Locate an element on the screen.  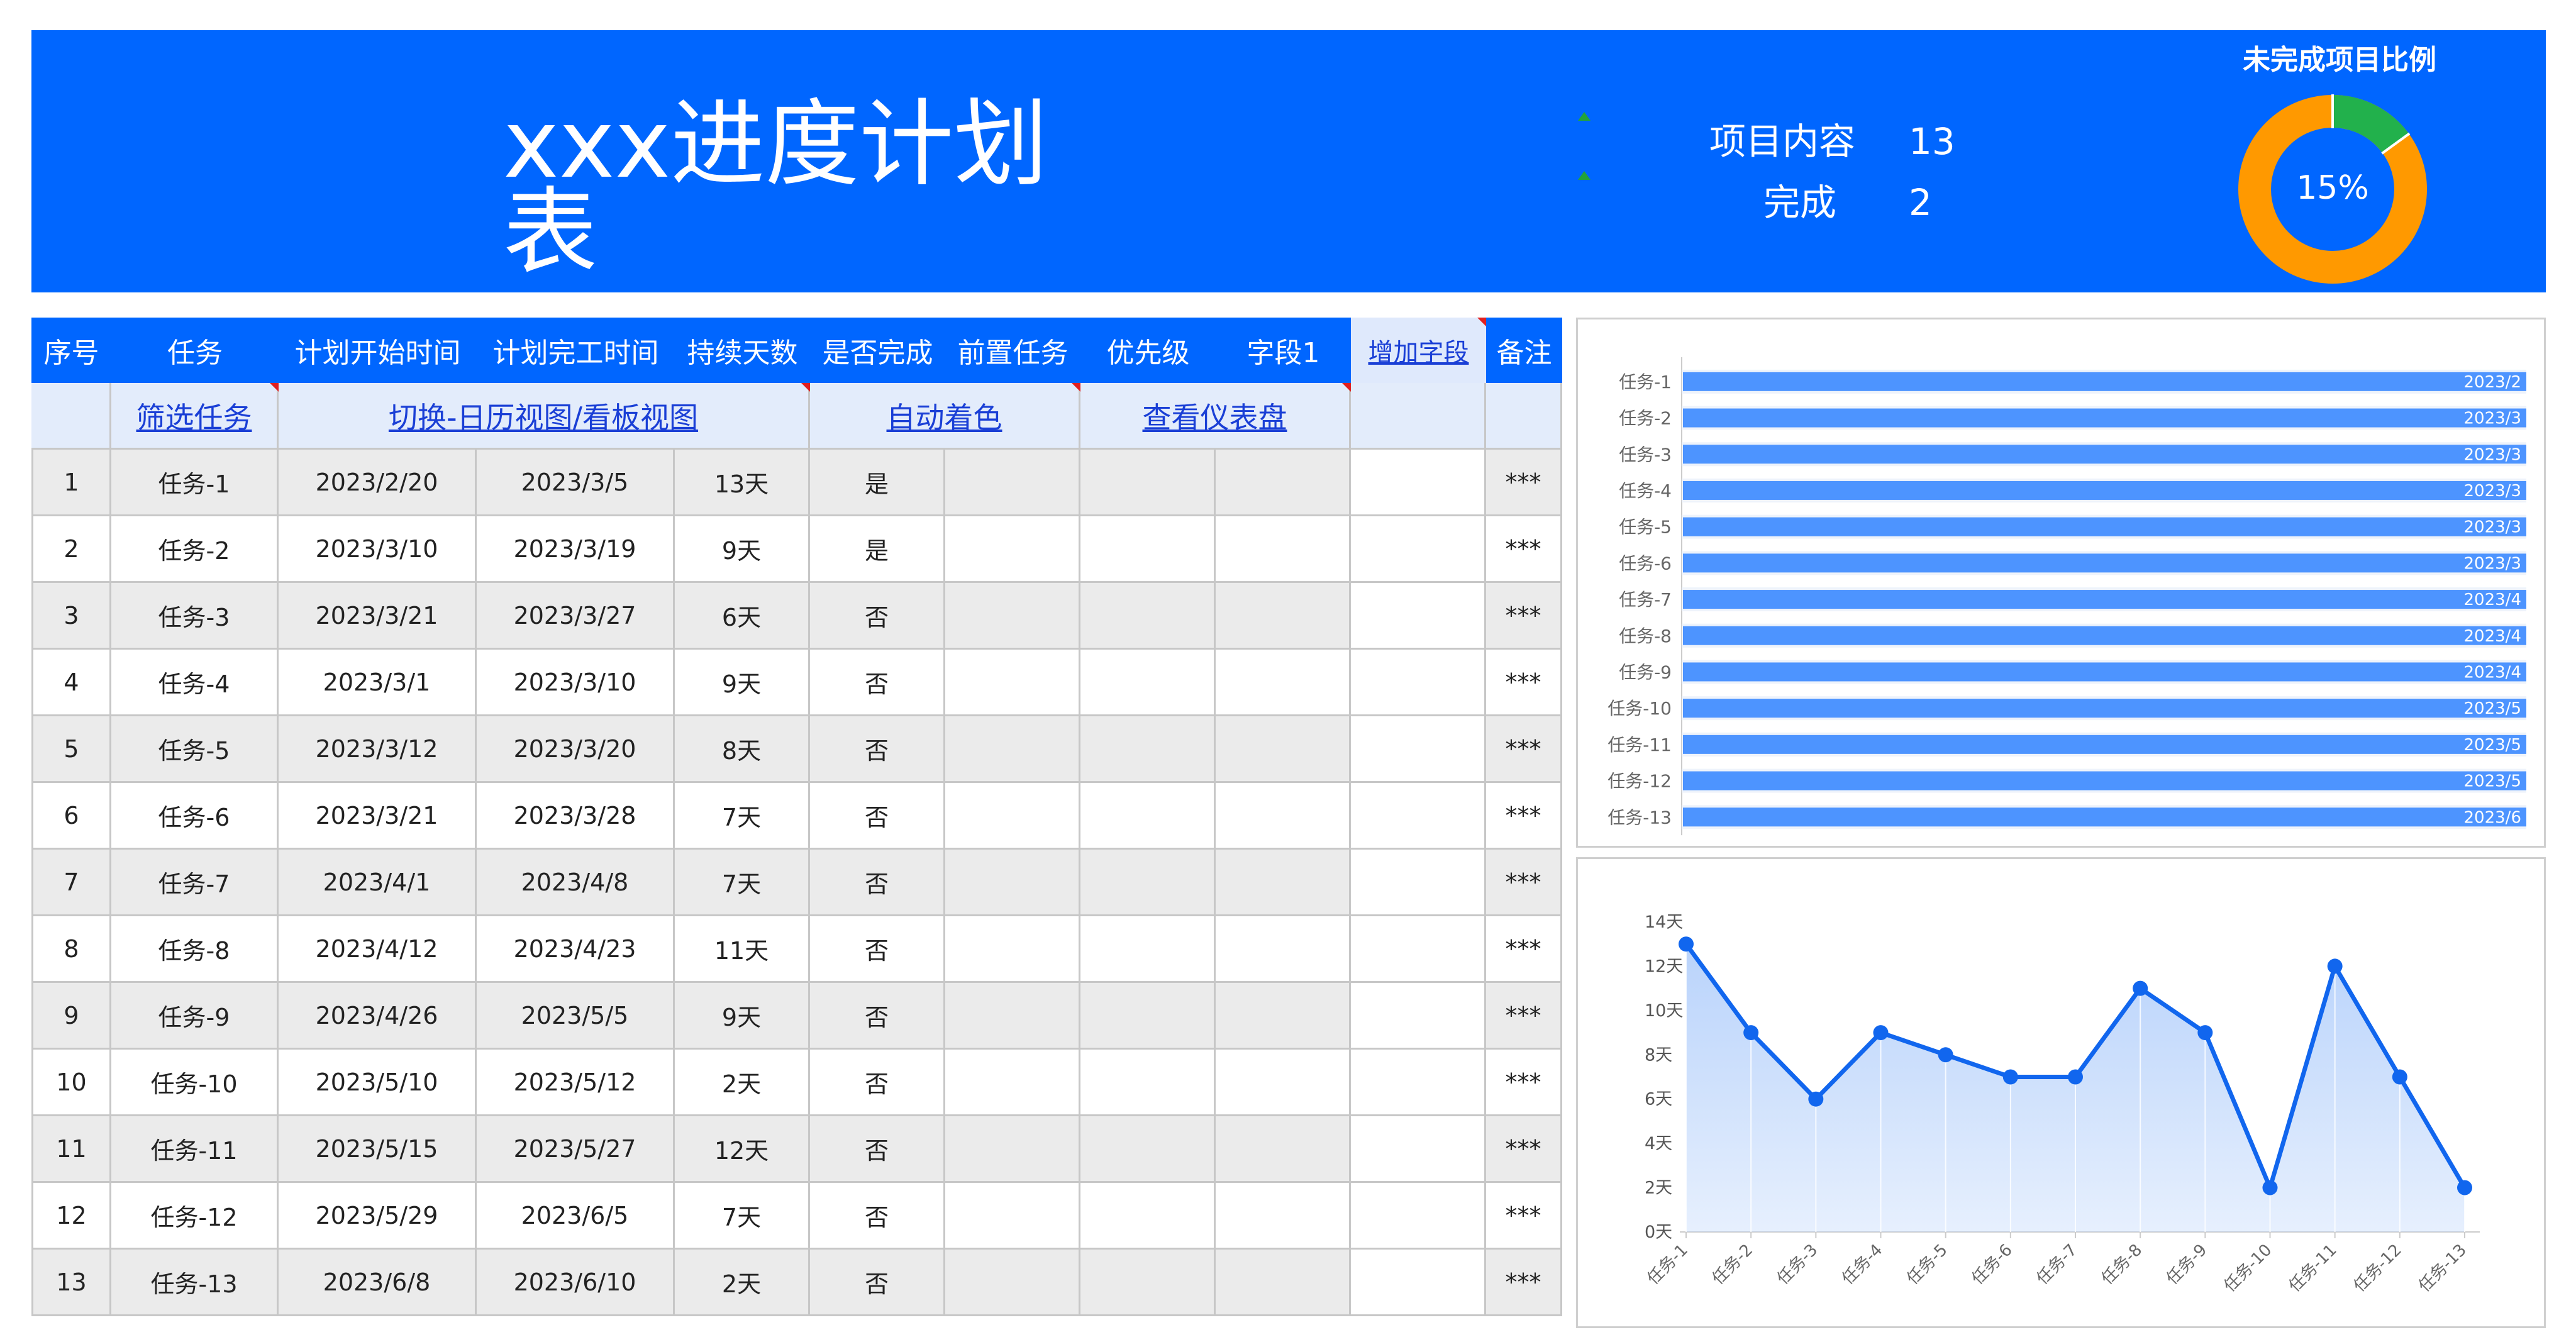
table-cell-no: 8 is located at coordinates (71, 949).